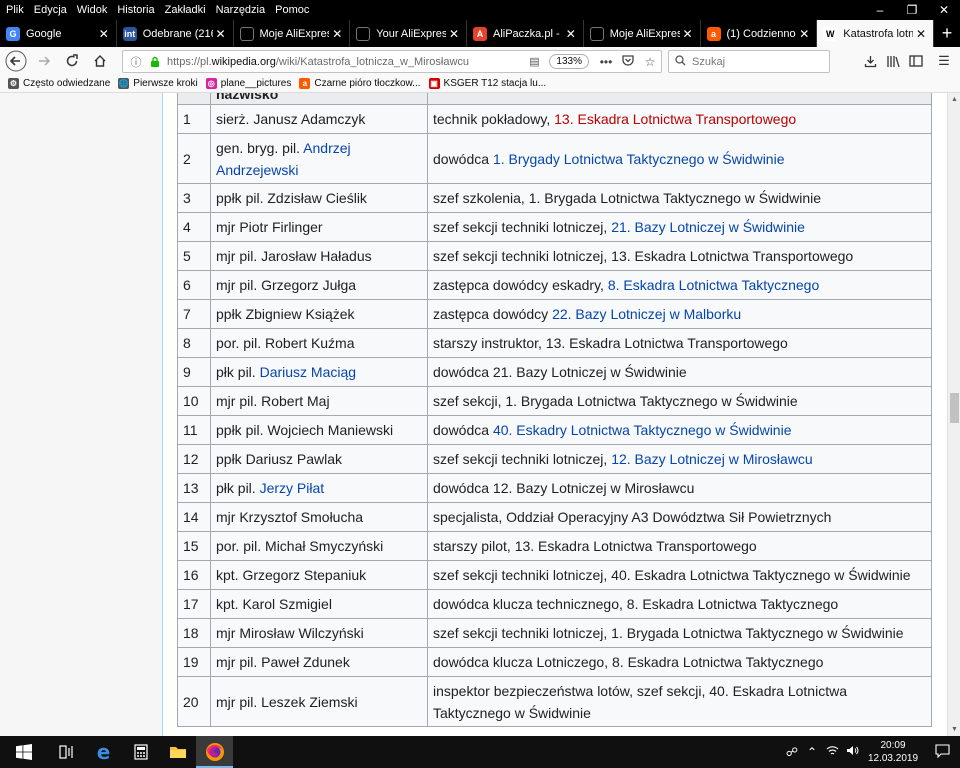  What do you see at coordinates (292, 488) in the screenshot?
I see `wiki-link: Jerzy Piłat` at bounding box center [292, 488].